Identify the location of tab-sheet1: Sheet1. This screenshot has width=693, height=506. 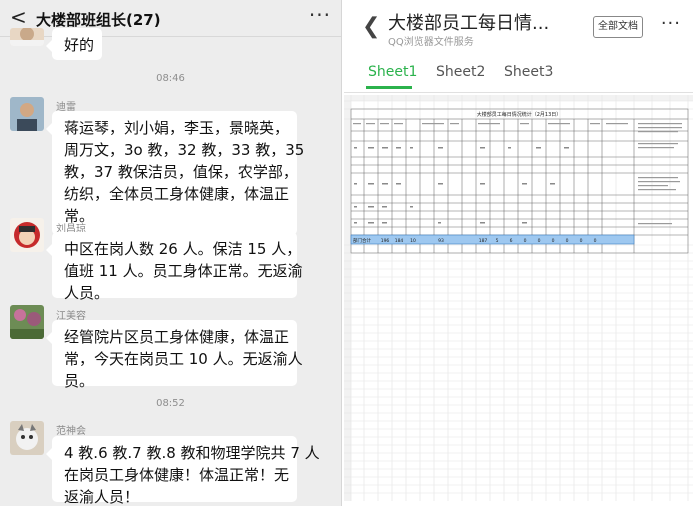
(392, 72).